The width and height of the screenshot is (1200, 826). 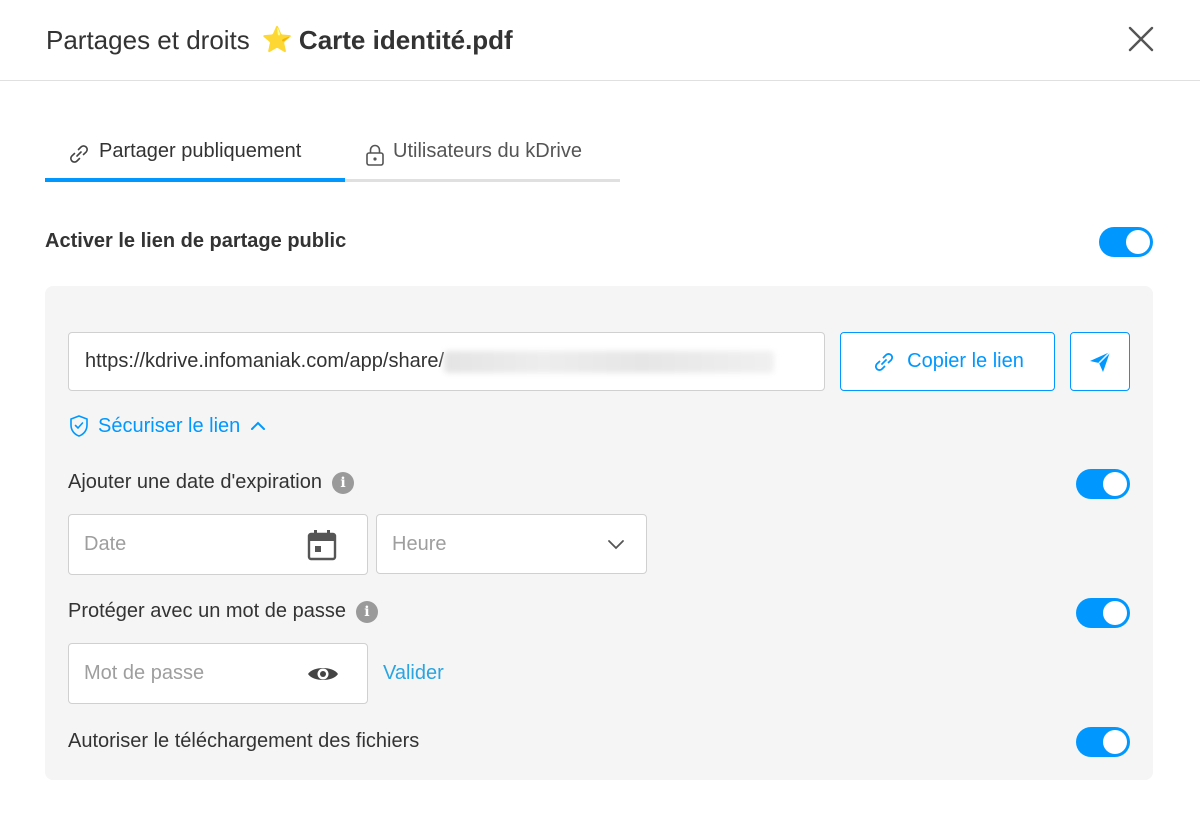 What do you see at coordinates (195, 180) in the screenshot?
I see `active-tab-indicator` at bounding box center [195, 180].